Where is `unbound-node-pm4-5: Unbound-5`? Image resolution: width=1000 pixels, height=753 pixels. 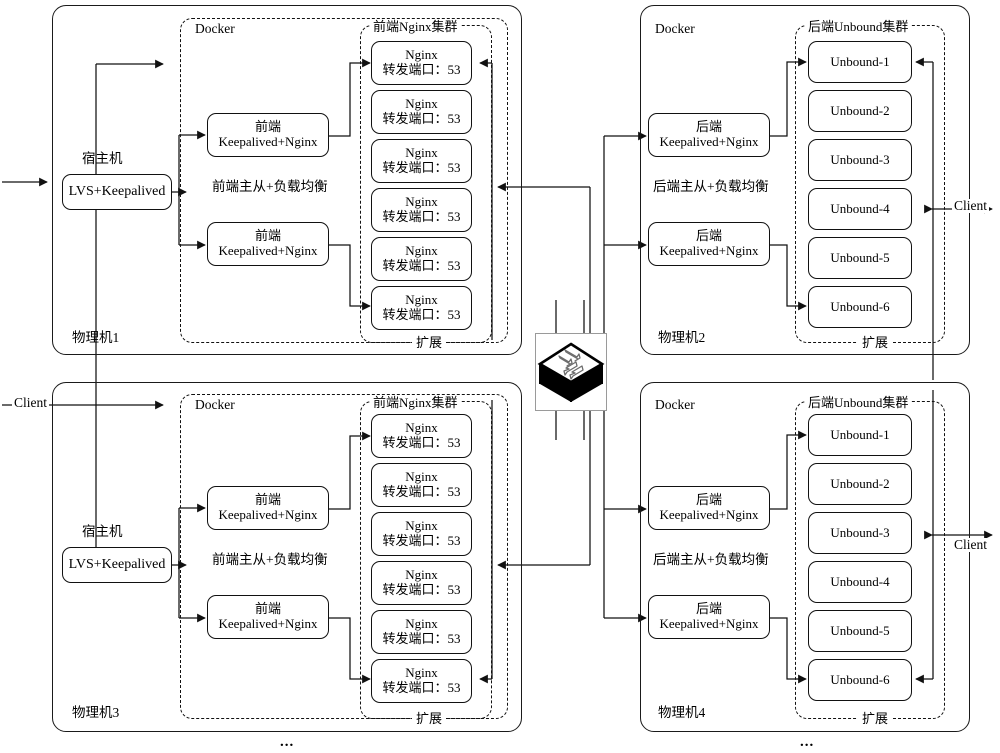
unbound-node-pm4-5: Unbound-5 is located at coordinates (860, 631).